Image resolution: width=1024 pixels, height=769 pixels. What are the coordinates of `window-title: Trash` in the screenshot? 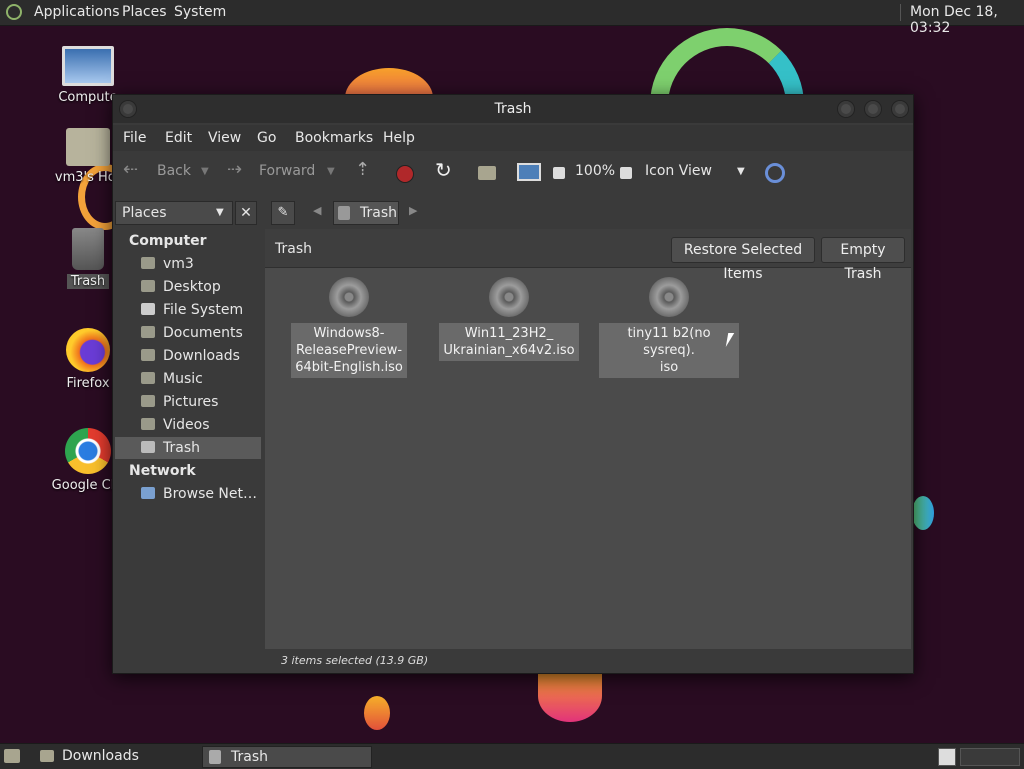 It's located at (513, 109).